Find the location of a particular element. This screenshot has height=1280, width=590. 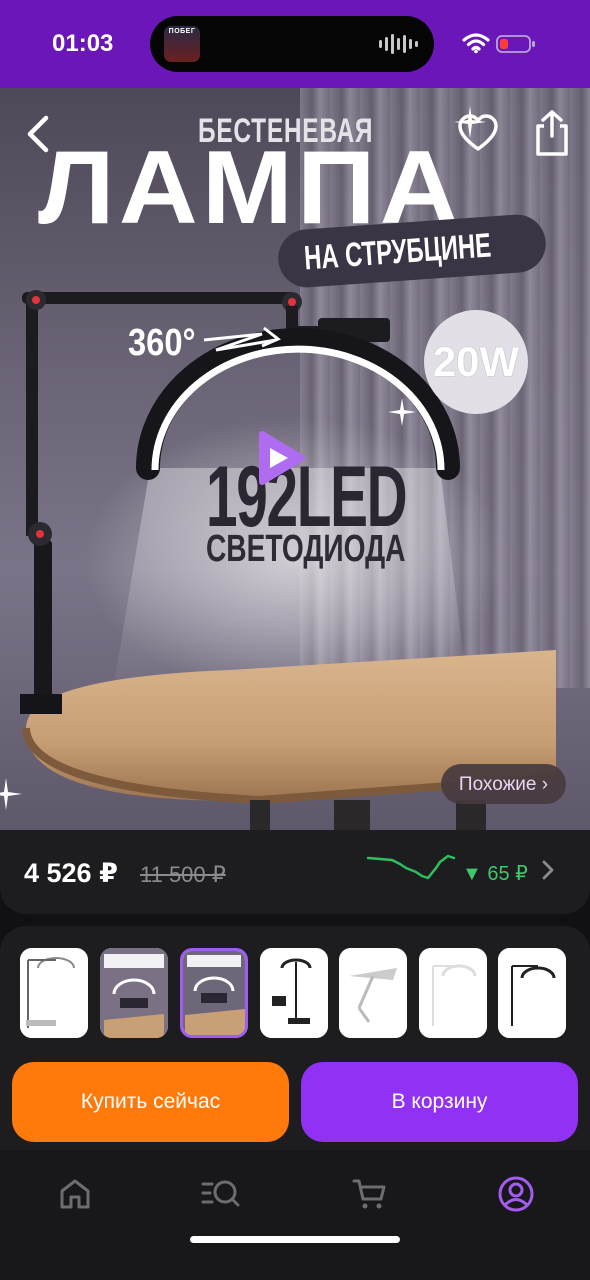

share-icon is located at coordinates (552, 133).